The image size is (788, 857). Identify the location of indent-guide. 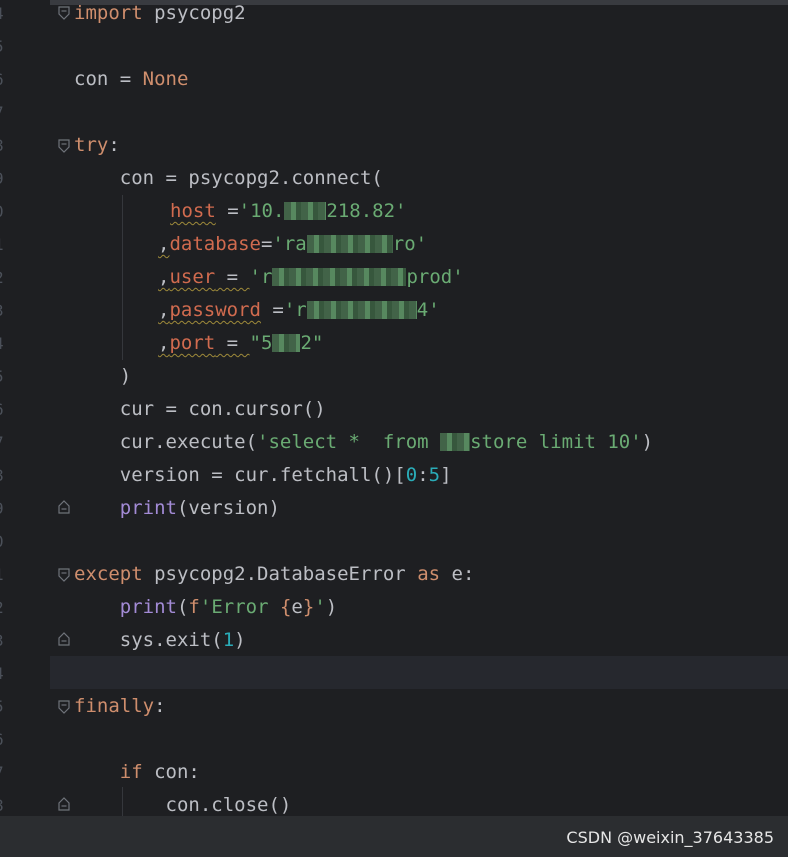
(122, 277).